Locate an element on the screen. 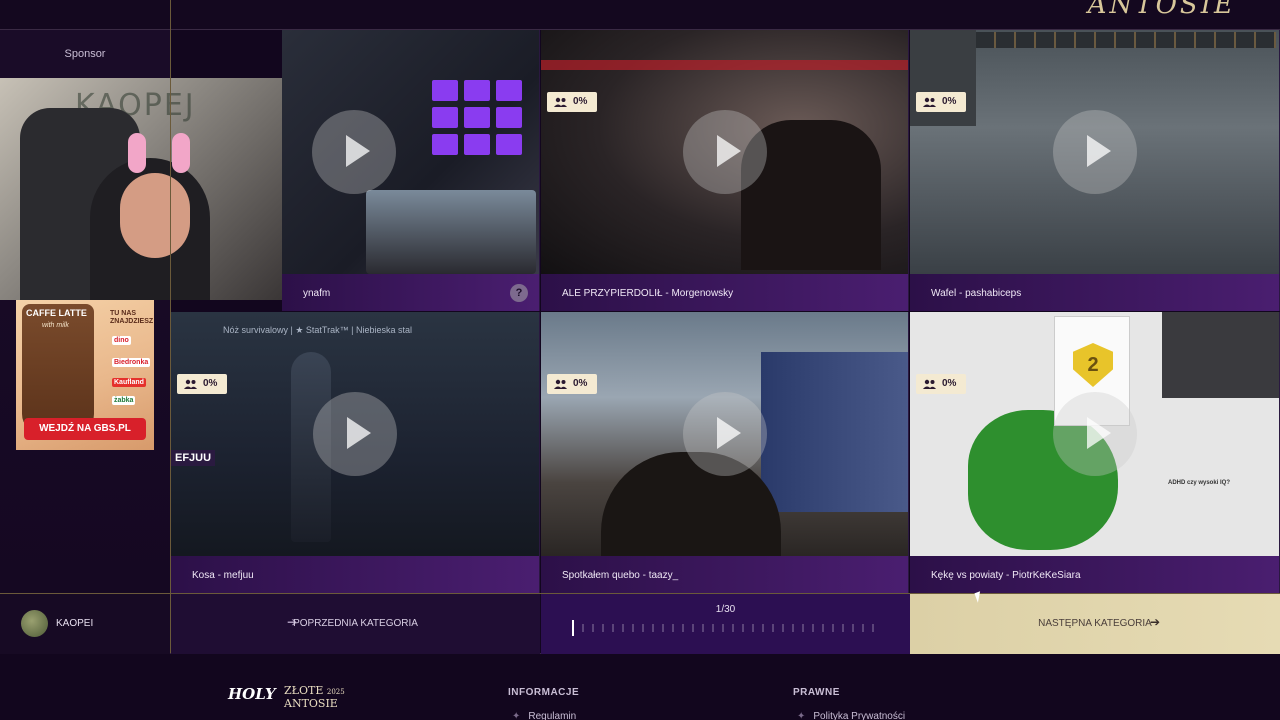 This screenshot has height=720, width=1280. video-inset is located at coordinates (451, 232).